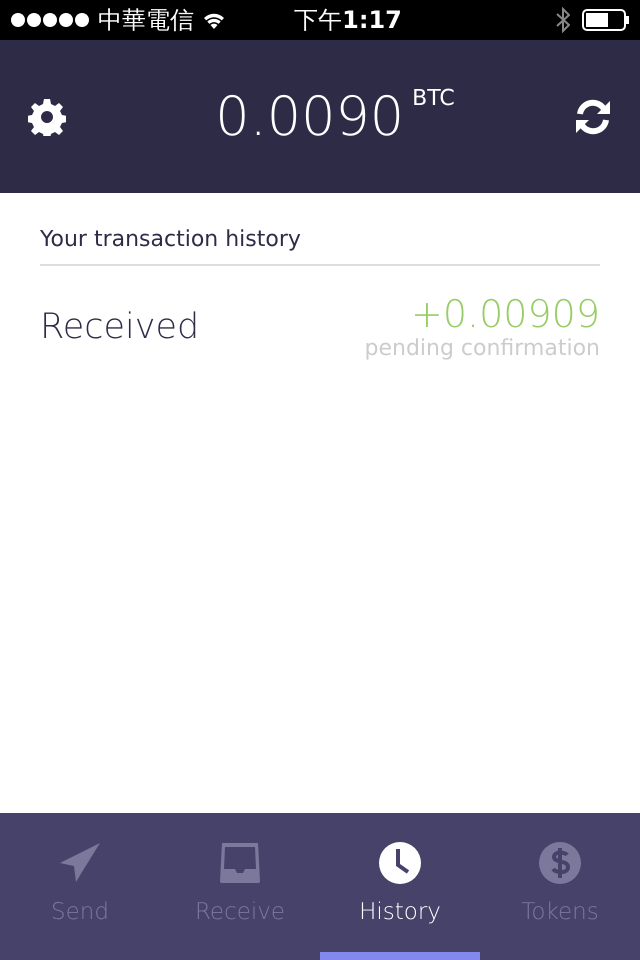 The image size is (640, 960). Describe the element at coordinates (120, 326) in the screenshot. I see `transaction-type: Received` at that location.